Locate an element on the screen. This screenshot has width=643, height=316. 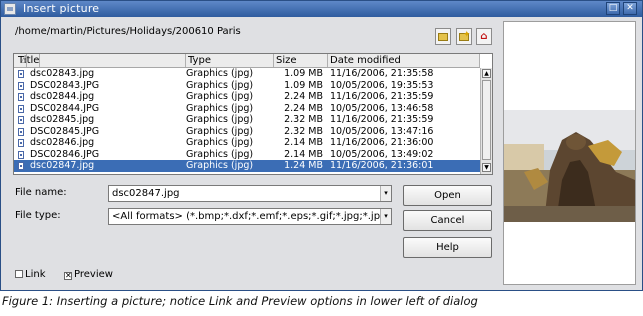
file-name-cell: DSC02844.JPG is located at coordinates (65, 108).